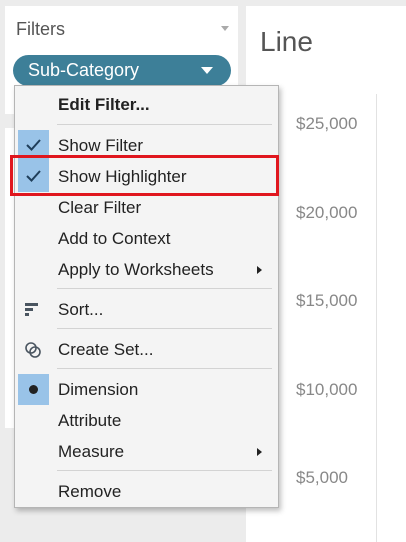 Image resolution: width=406 pixels, height=542 pixels. Describe the element at coordinates (146, 389) in the screenshot. I see `menu-item-dimension: Dimension` at that location.